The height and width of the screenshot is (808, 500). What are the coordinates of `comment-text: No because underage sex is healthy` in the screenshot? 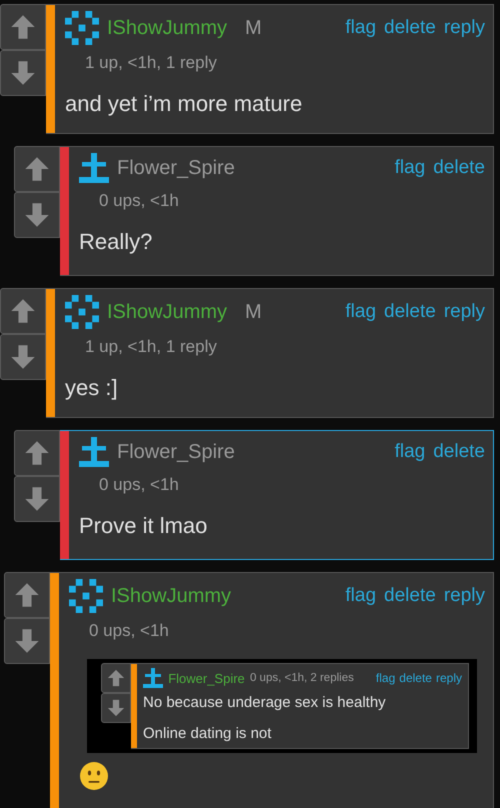 It's located at (265, 702).